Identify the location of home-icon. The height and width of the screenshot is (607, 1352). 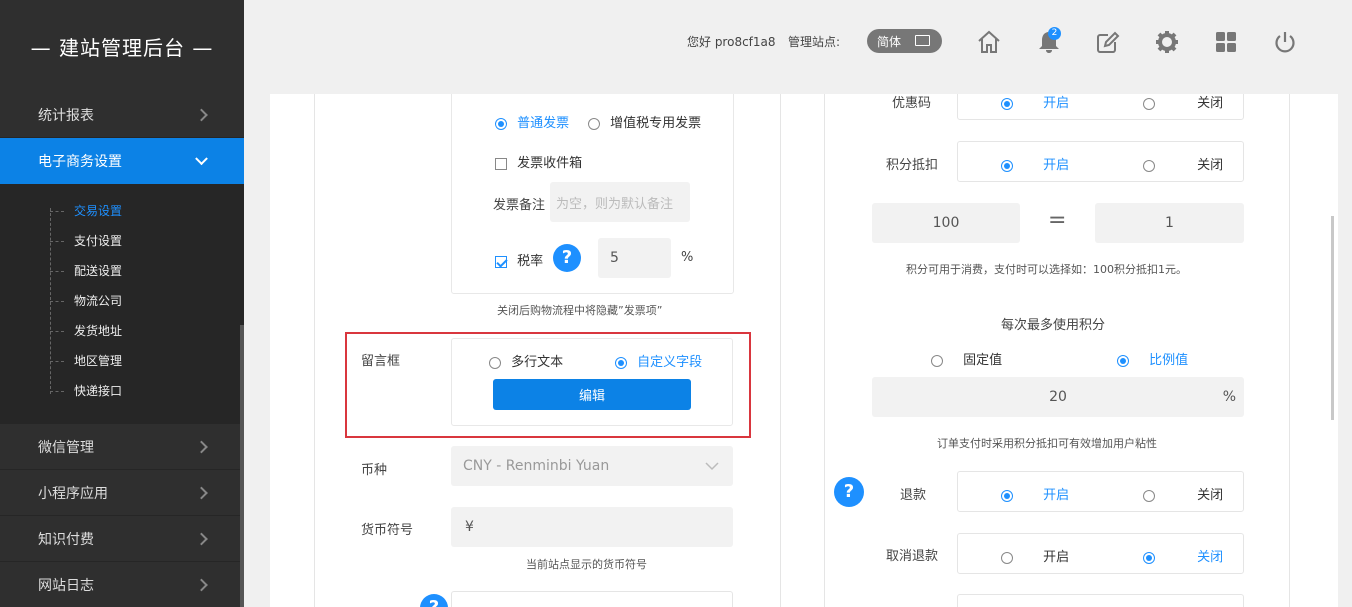
(989, 42).